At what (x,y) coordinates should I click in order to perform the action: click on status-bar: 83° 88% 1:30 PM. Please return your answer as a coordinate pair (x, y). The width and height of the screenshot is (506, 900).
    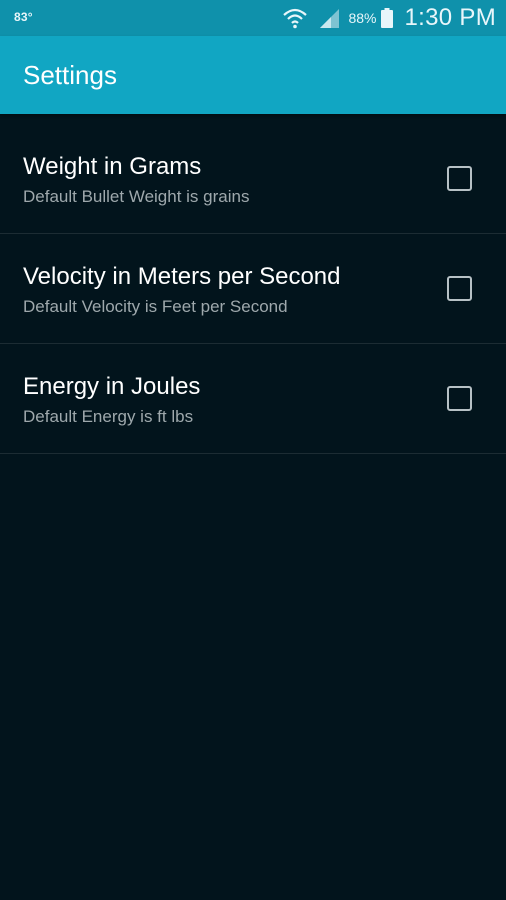
    Looking at the image, I should click on (253, 18).